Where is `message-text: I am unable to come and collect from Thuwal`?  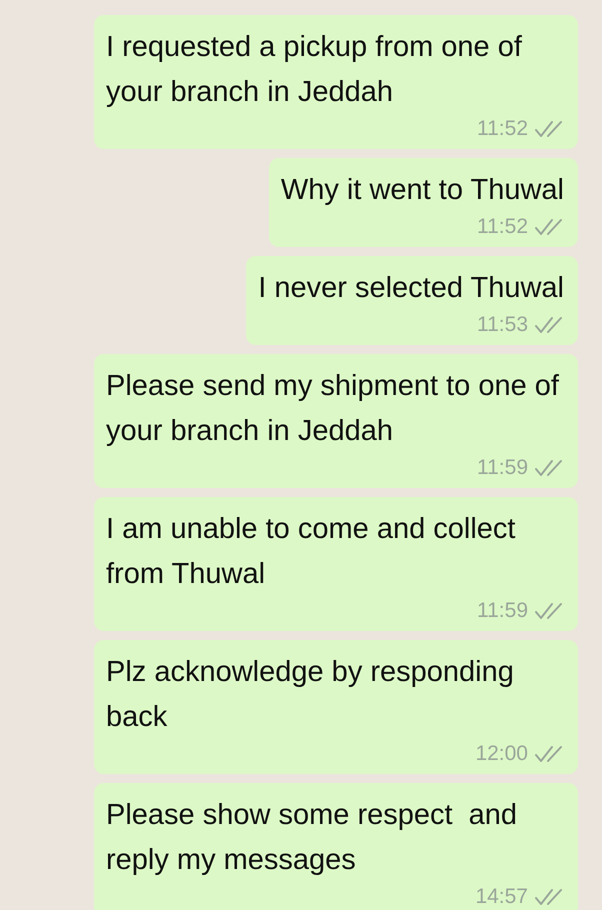
message-text: I am unable to come and collect from Thuwal is located at coordinates (311, 552).